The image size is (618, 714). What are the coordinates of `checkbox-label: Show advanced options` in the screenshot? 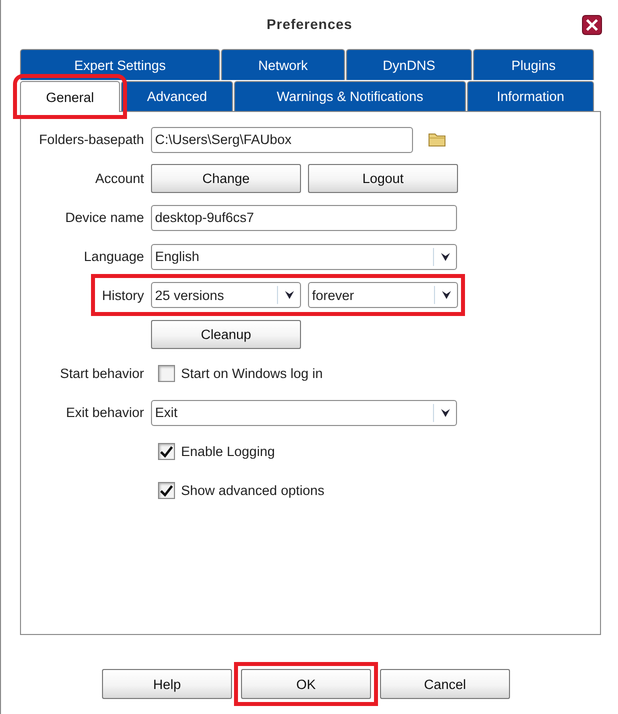 It's located at (252, 490).